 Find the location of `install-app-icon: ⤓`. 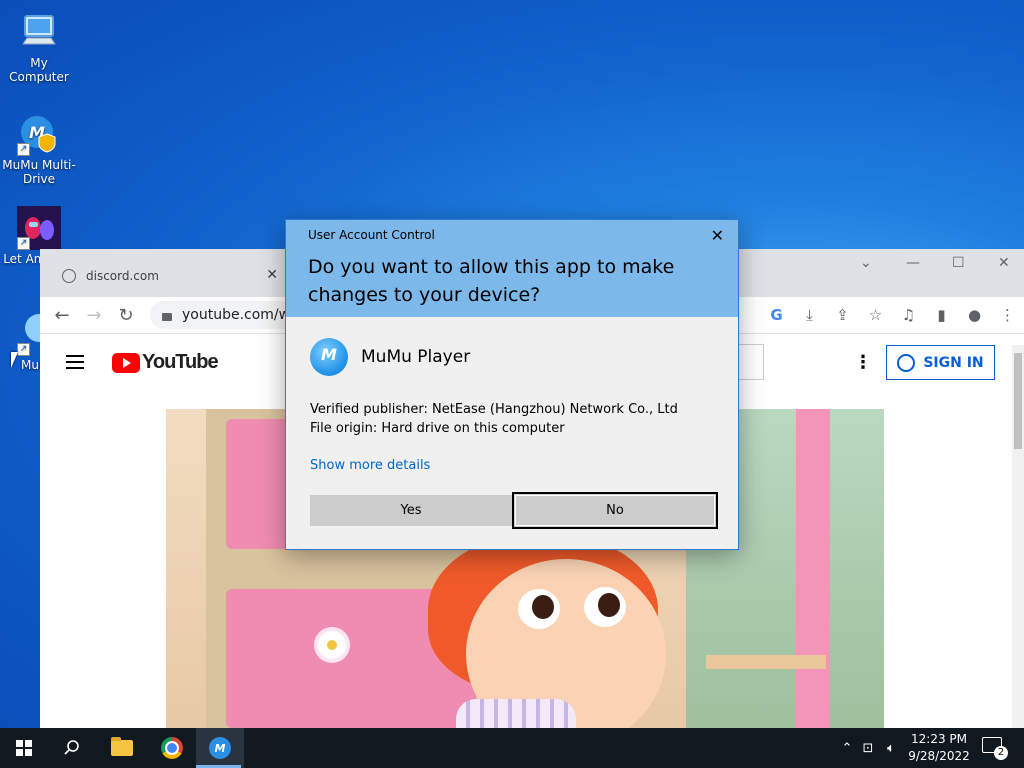

install-app-icon: ⤓ is located at coordinates (809, 315).